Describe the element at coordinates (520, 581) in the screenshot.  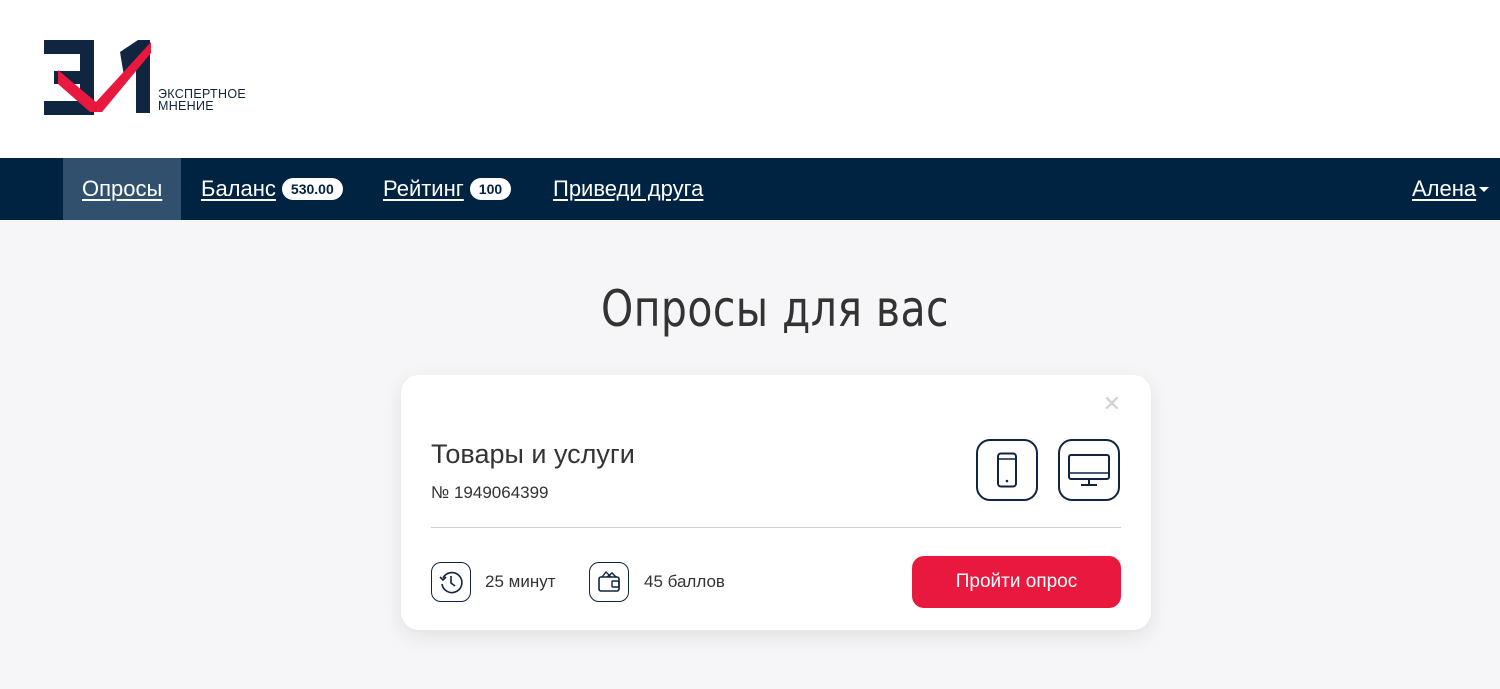
I see `survey-duration: 25 минут` at that location.